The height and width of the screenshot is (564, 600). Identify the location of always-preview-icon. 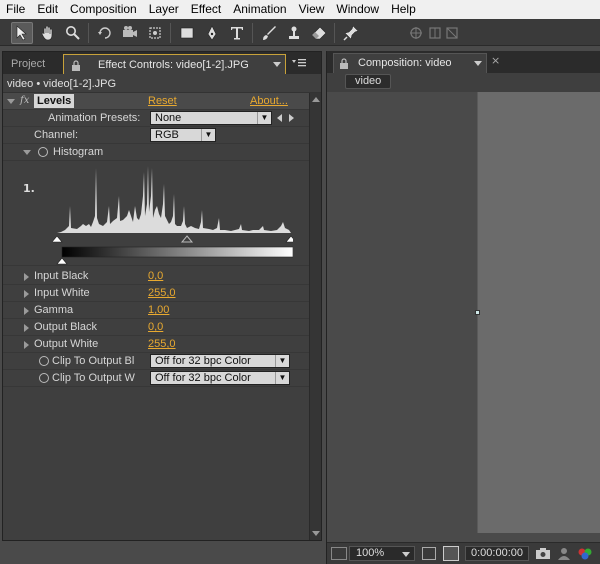
(339, 553).